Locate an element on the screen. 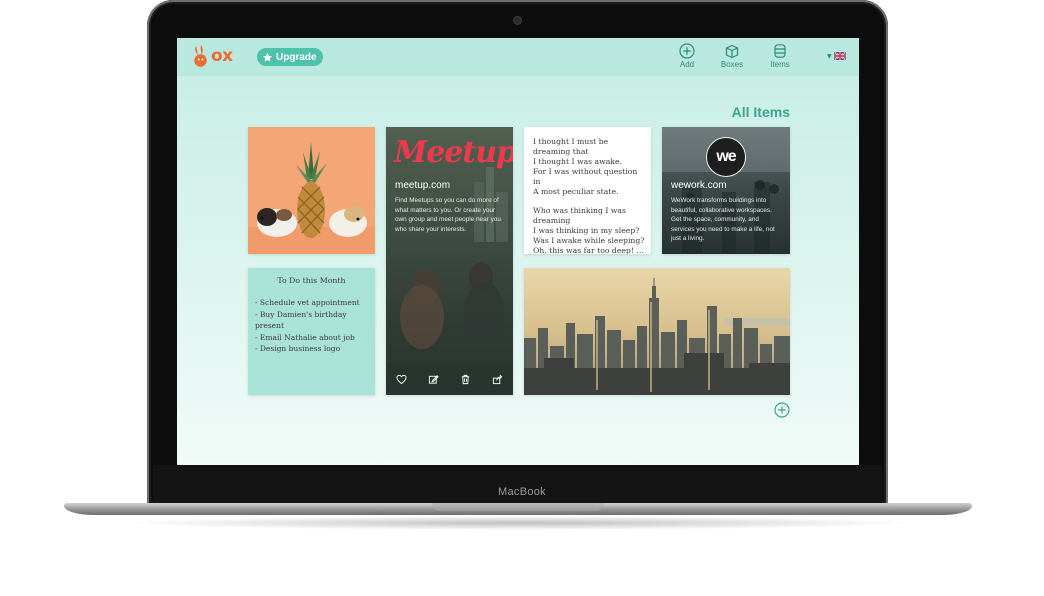 The height and width of the screenshot is (596, 1044). nav-items: Items is located at coordinates (780, 56).